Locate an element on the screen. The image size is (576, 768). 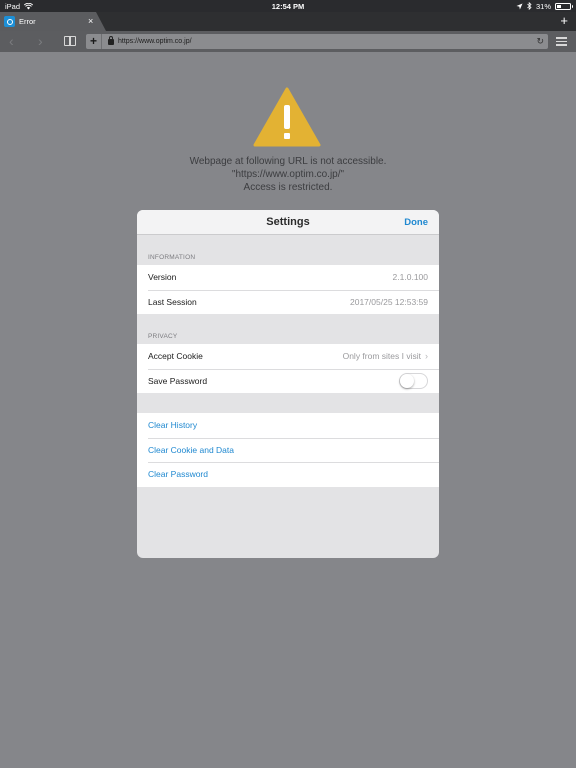
clear-cookie-row: Clear Cookie and Data is located at coordinates (288, 450).